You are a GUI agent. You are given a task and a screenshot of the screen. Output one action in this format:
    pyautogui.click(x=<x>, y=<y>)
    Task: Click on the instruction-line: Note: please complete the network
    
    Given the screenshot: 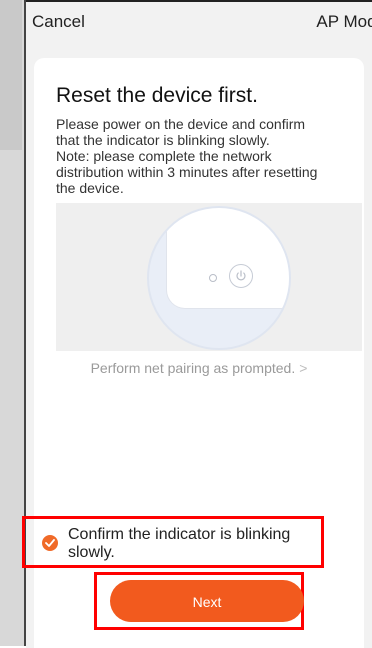 What is the action you would take?
    pyautogui.click(x=164, y=156)
    